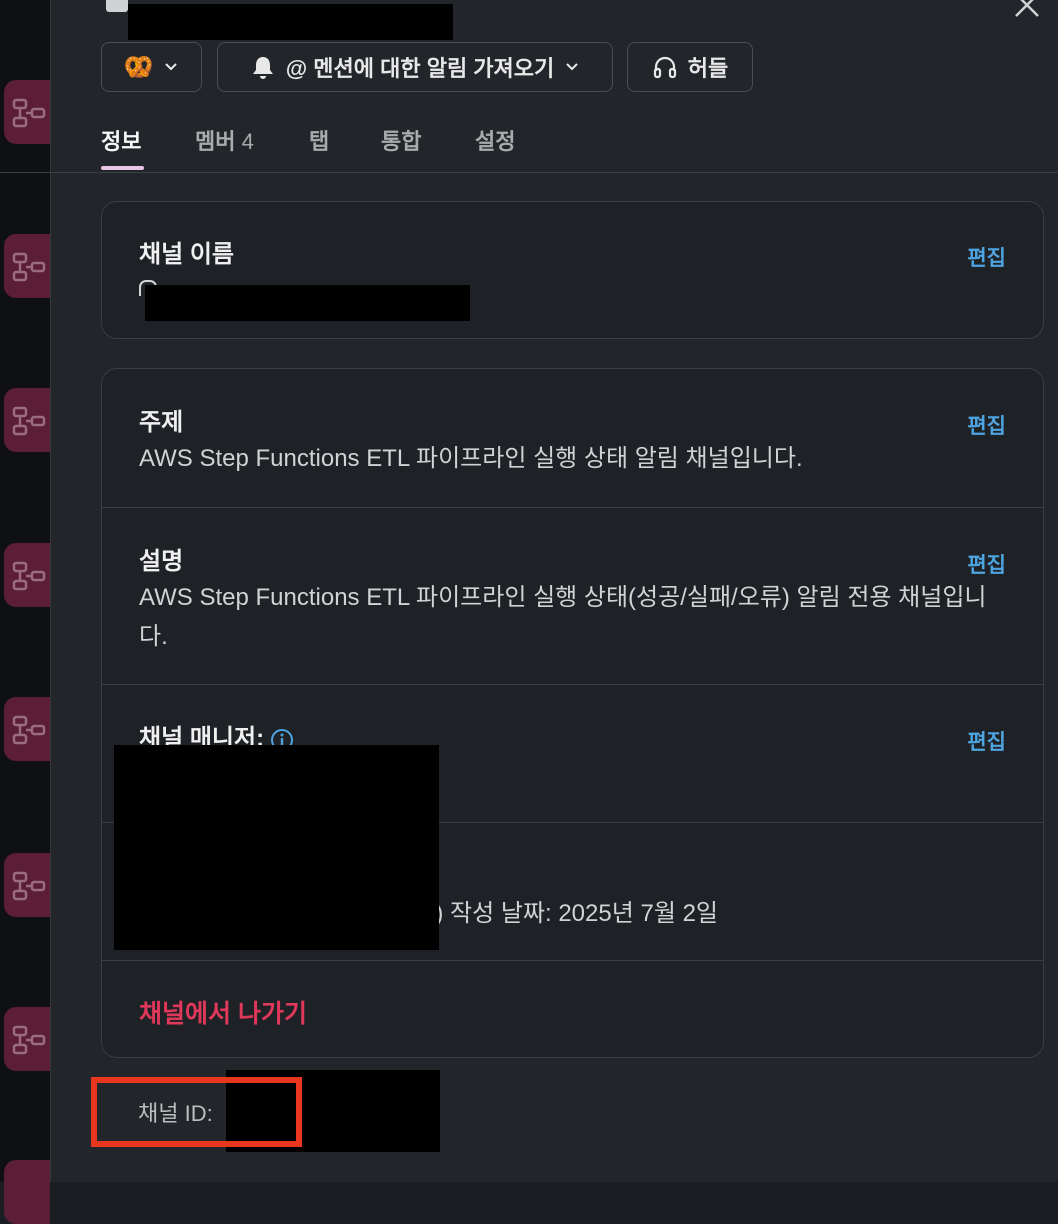 The width and height of the screenshot is (1058, 1224). What do you see at coordinates (307, 303) in the screenshot?
I see `redacted-channel-name` at bounding box center [307, 303].